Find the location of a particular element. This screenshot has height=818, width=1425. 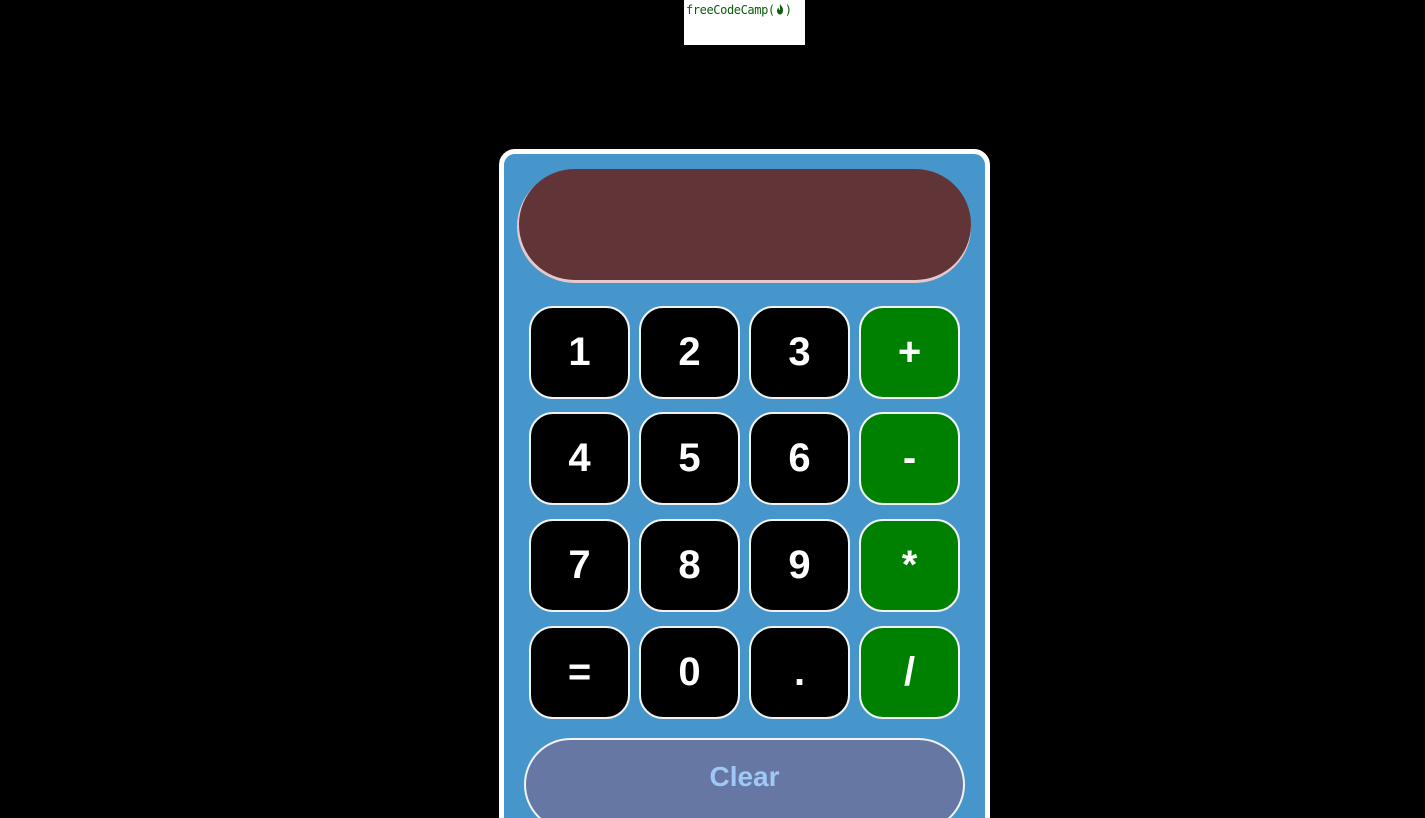

decimal-button: . is located at coordinates (799, 672).